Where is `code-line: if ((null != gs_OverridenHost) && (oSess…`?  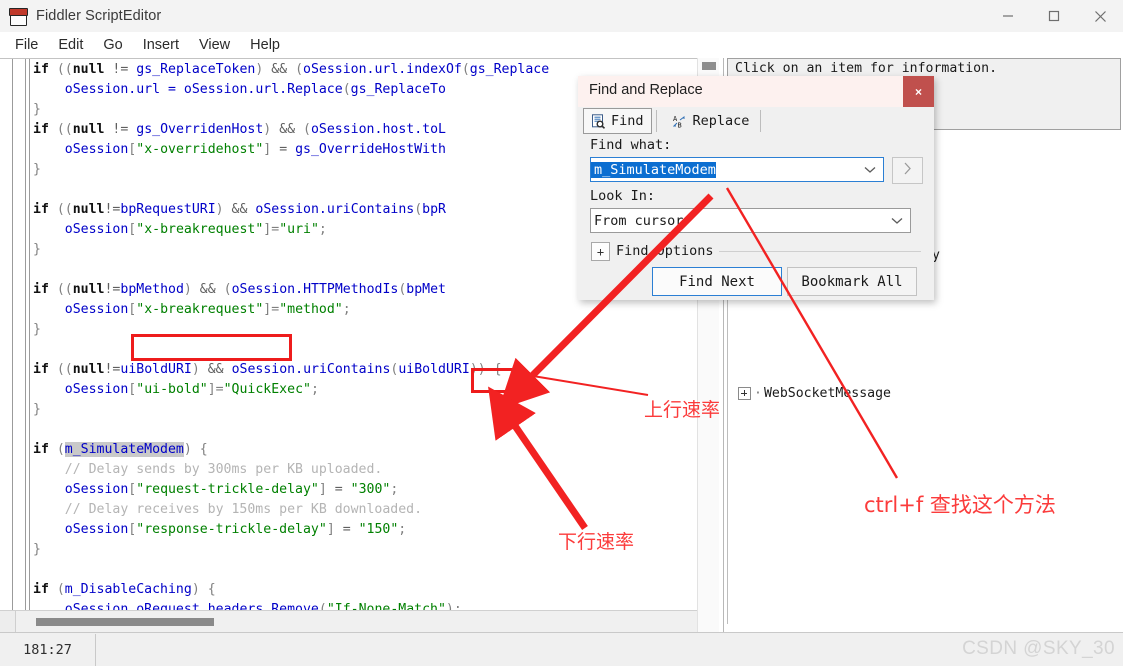
code-line: if ((null != gs_OverridenHost) && (oSess… is located at coordinates (239, 129).